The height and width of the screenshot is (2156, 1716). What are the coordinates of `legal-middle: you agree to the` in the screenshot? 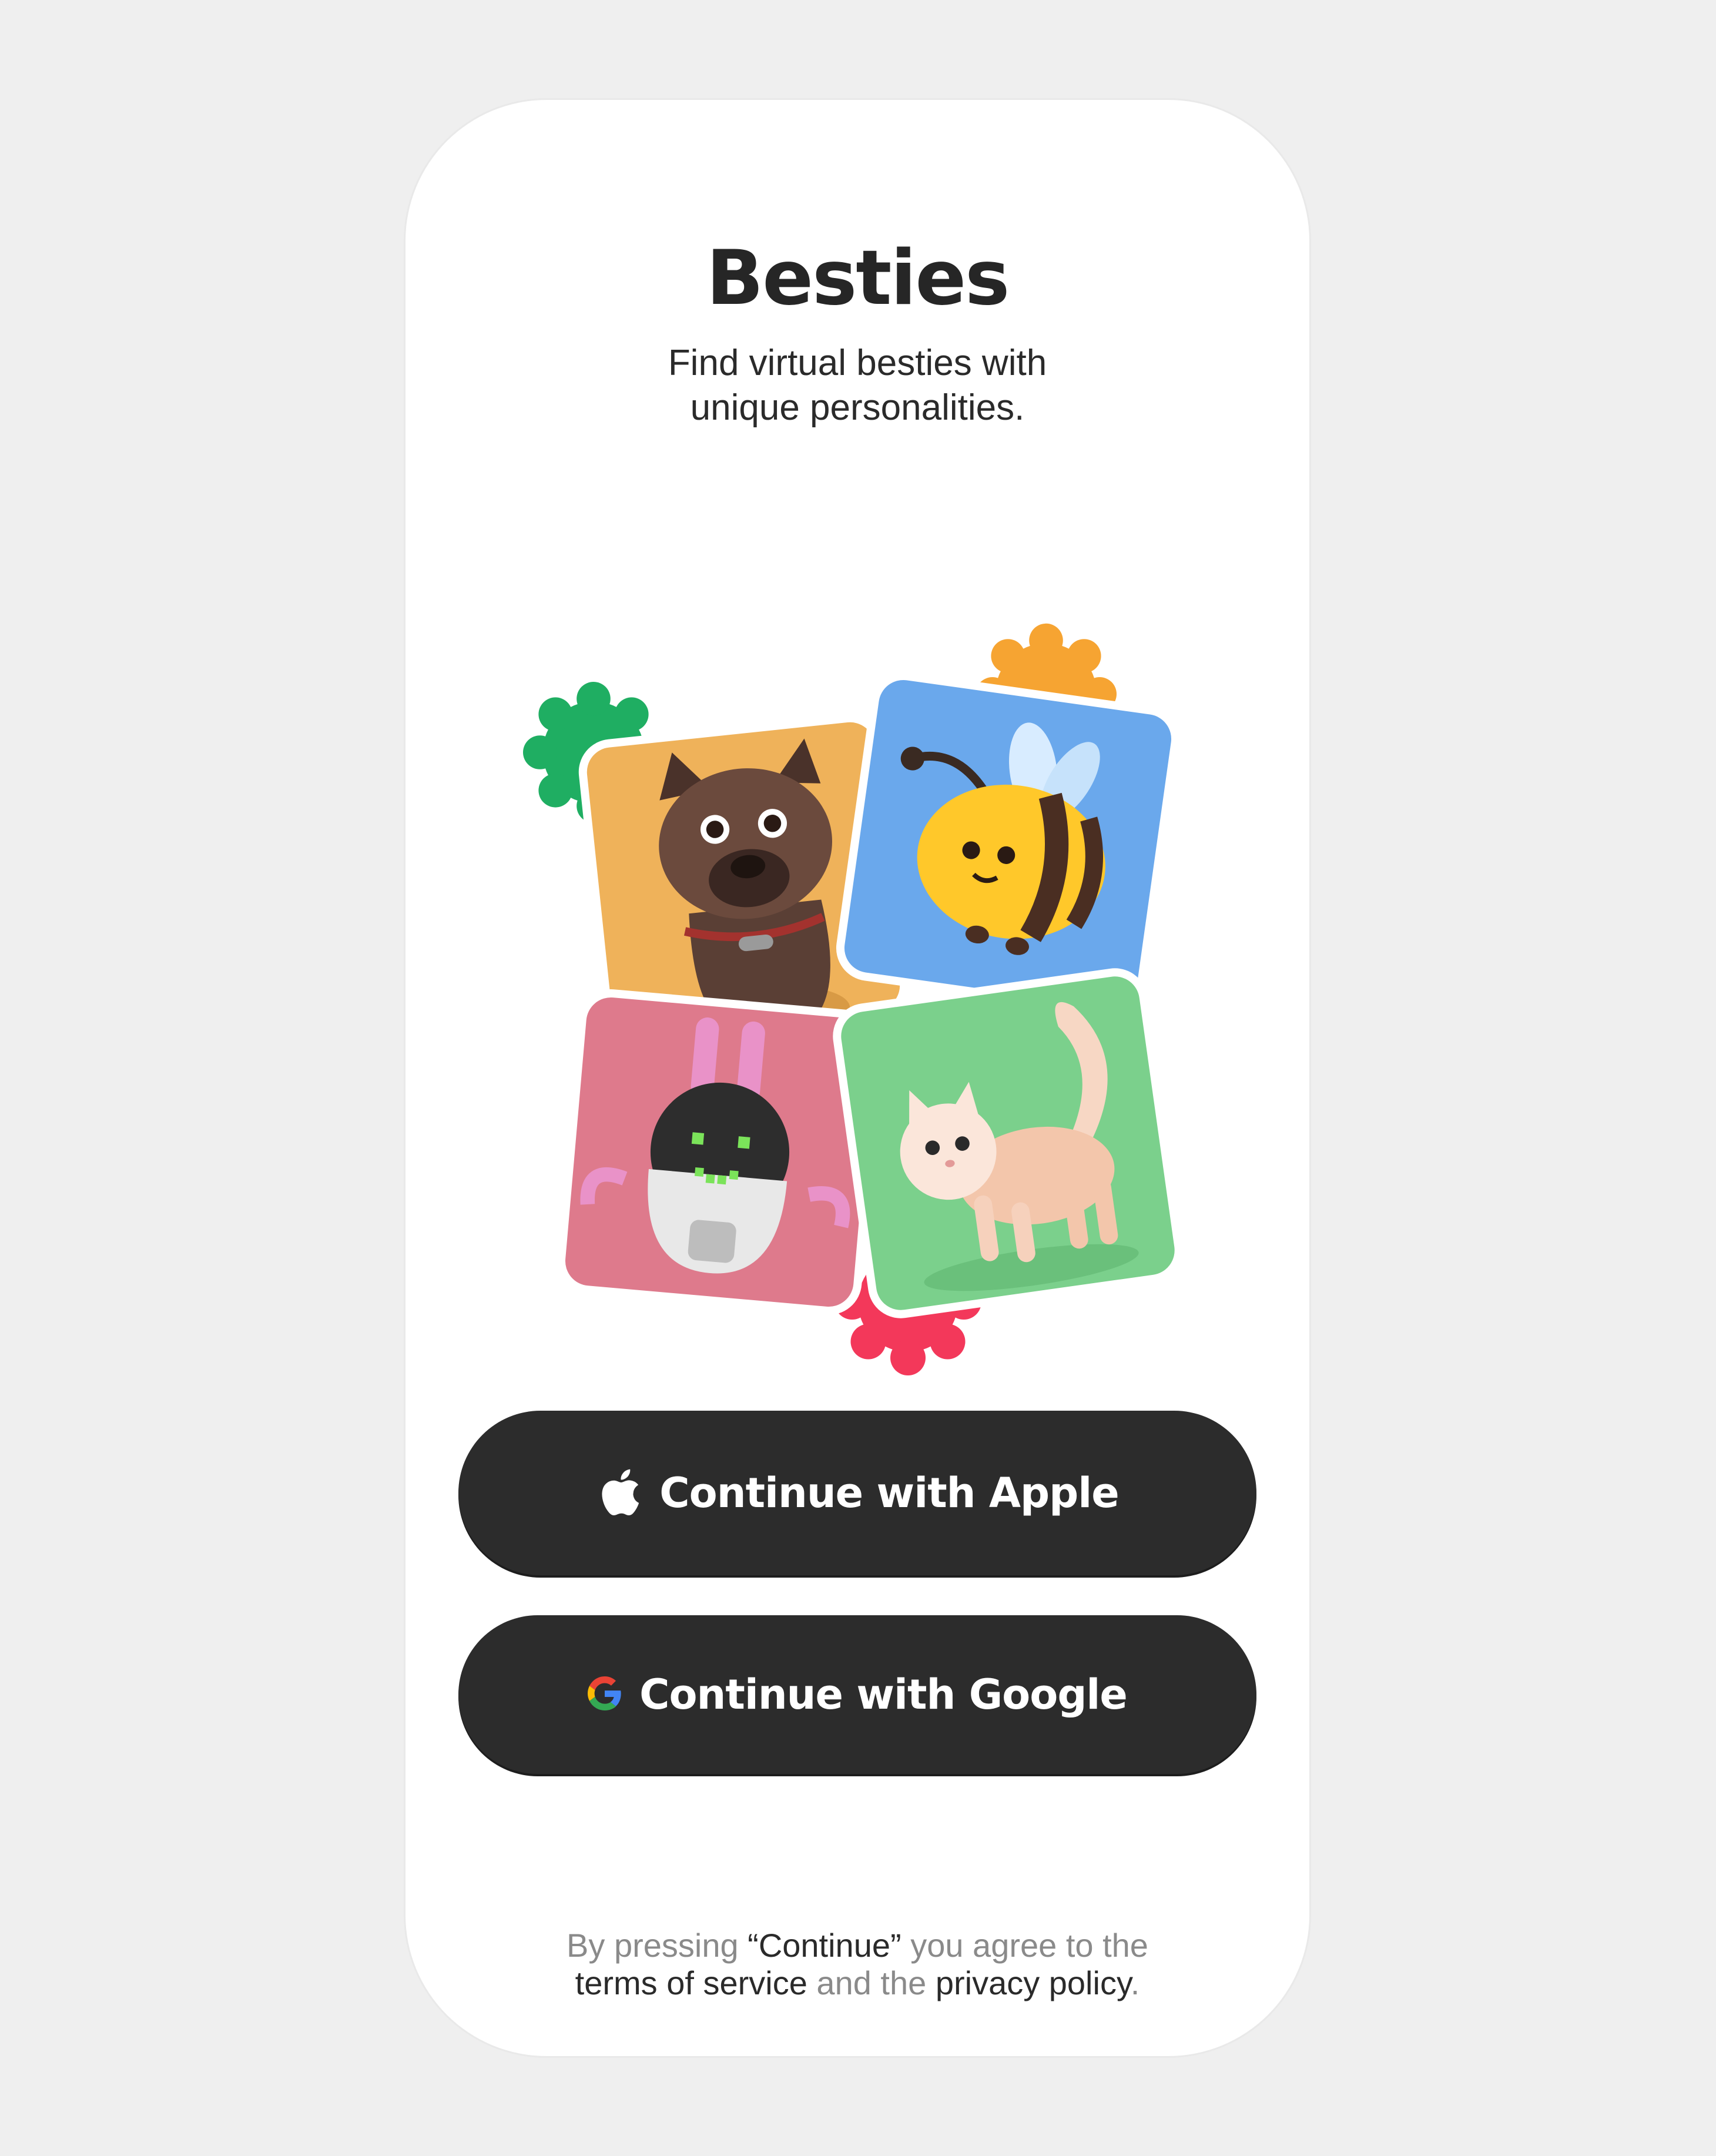 It's located at (1024, 1945).